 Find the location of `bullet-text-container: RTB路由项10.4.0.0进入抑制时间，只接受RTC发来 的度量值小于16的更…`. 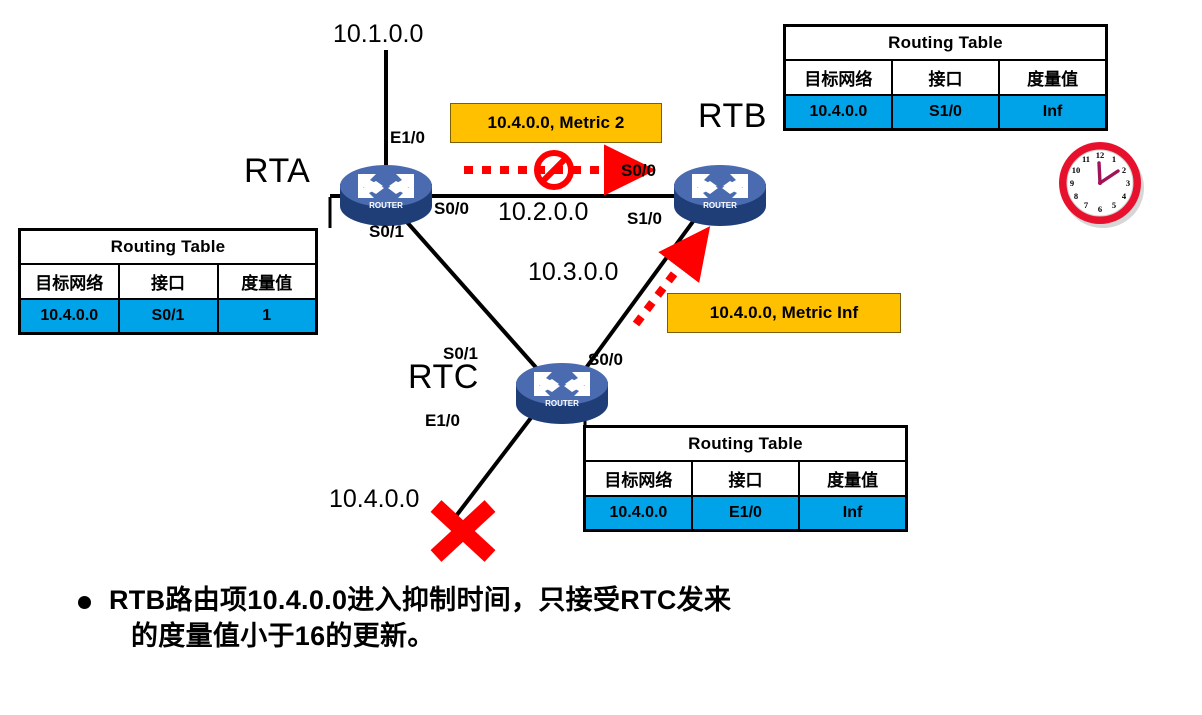

bullet-text-container: RTB路由项10.4.0.0进入抑制时间，只接受RTC发来 的度量值小于16的更… is located at coordinates (420, 619).